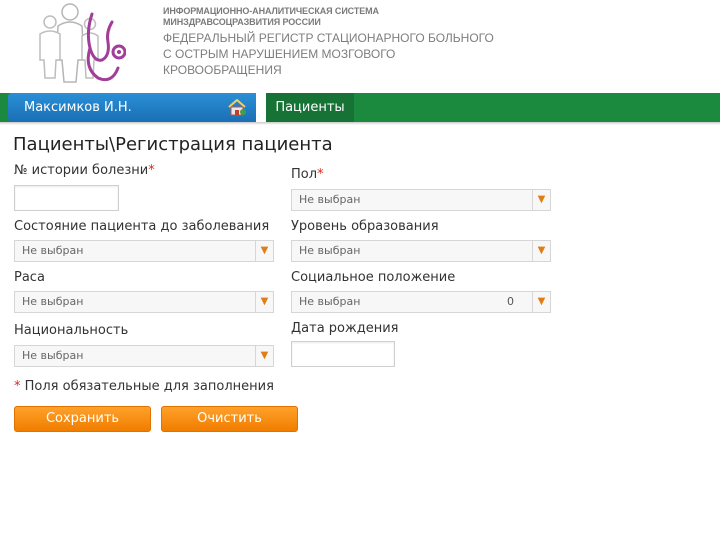 The width and height of the screenshot is (720, 540). What do you see at coordinates (53, 250) in the screenshot?
I see `prior-state-value: Не выбран` at bounding box center [53, 250].